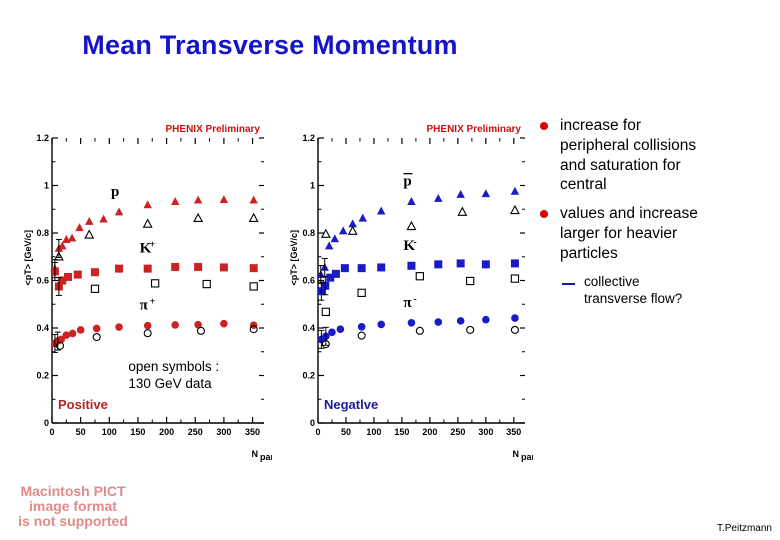 This screenshot has height=540, width=780. I want to click on svg-text: Positive, so click(83, 404).